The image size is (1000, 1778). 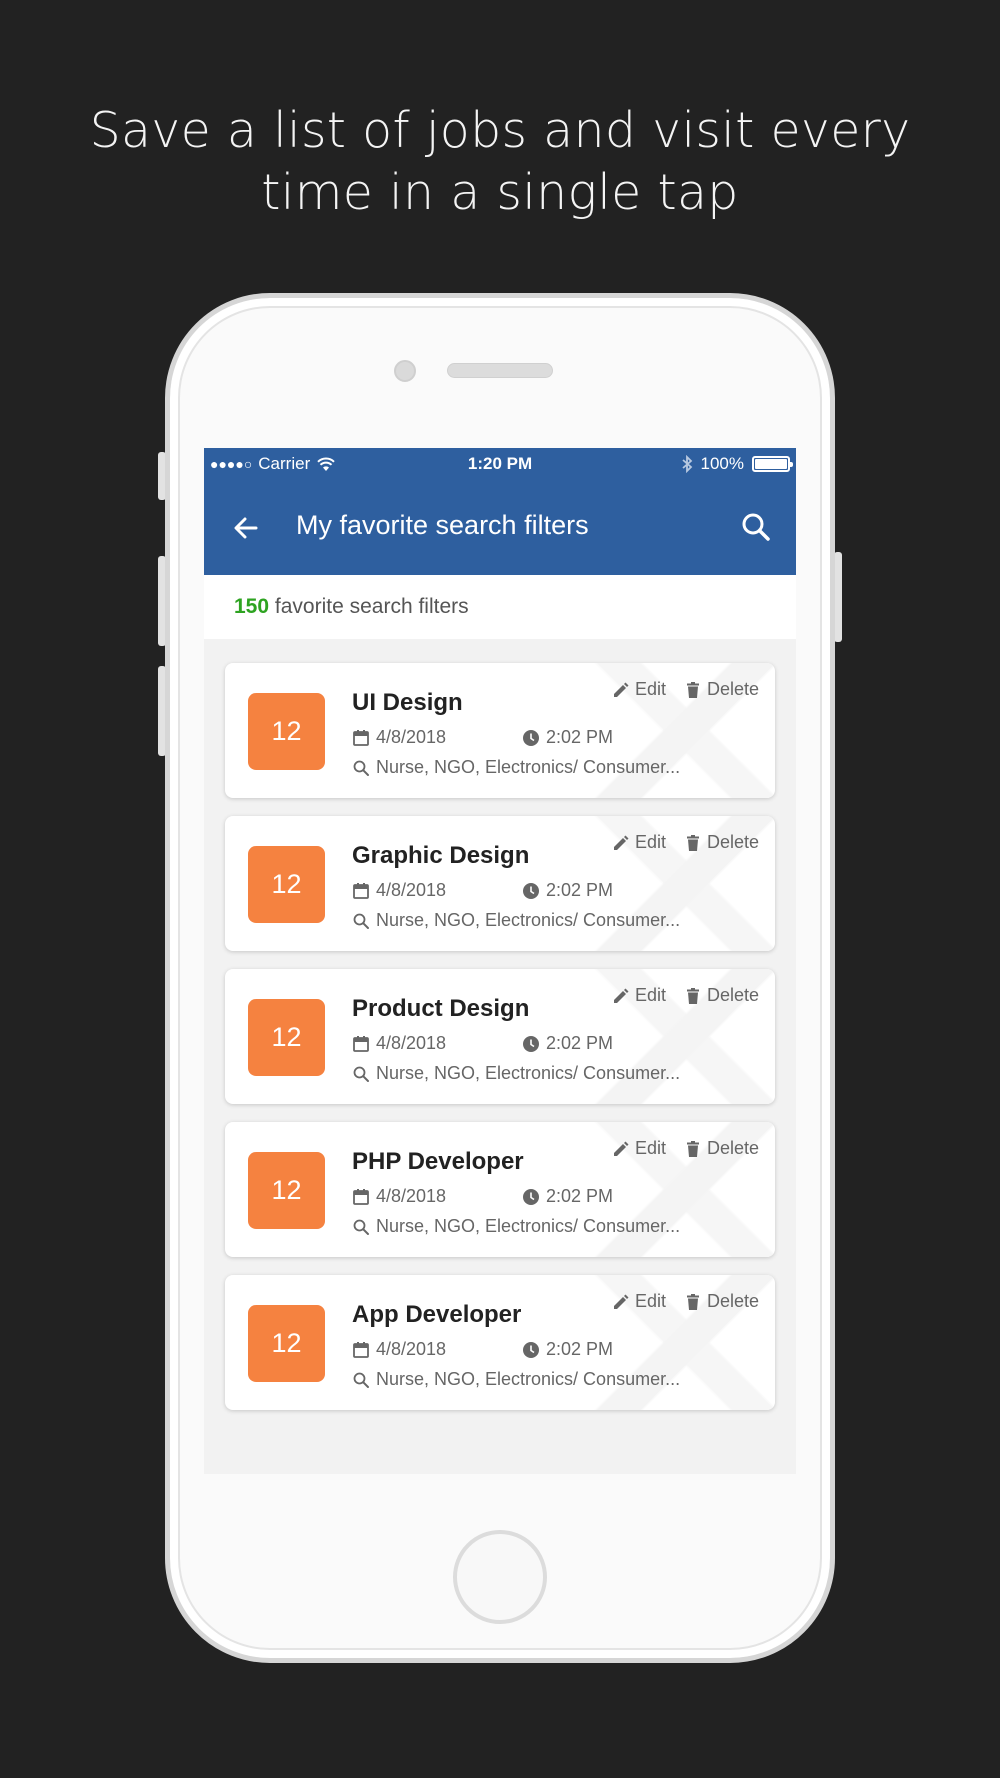 What do you see at coordinates (438, 1161) in the screenshot?
I see `filter-title: PHP Developer` at bounding box center [438, 1161].